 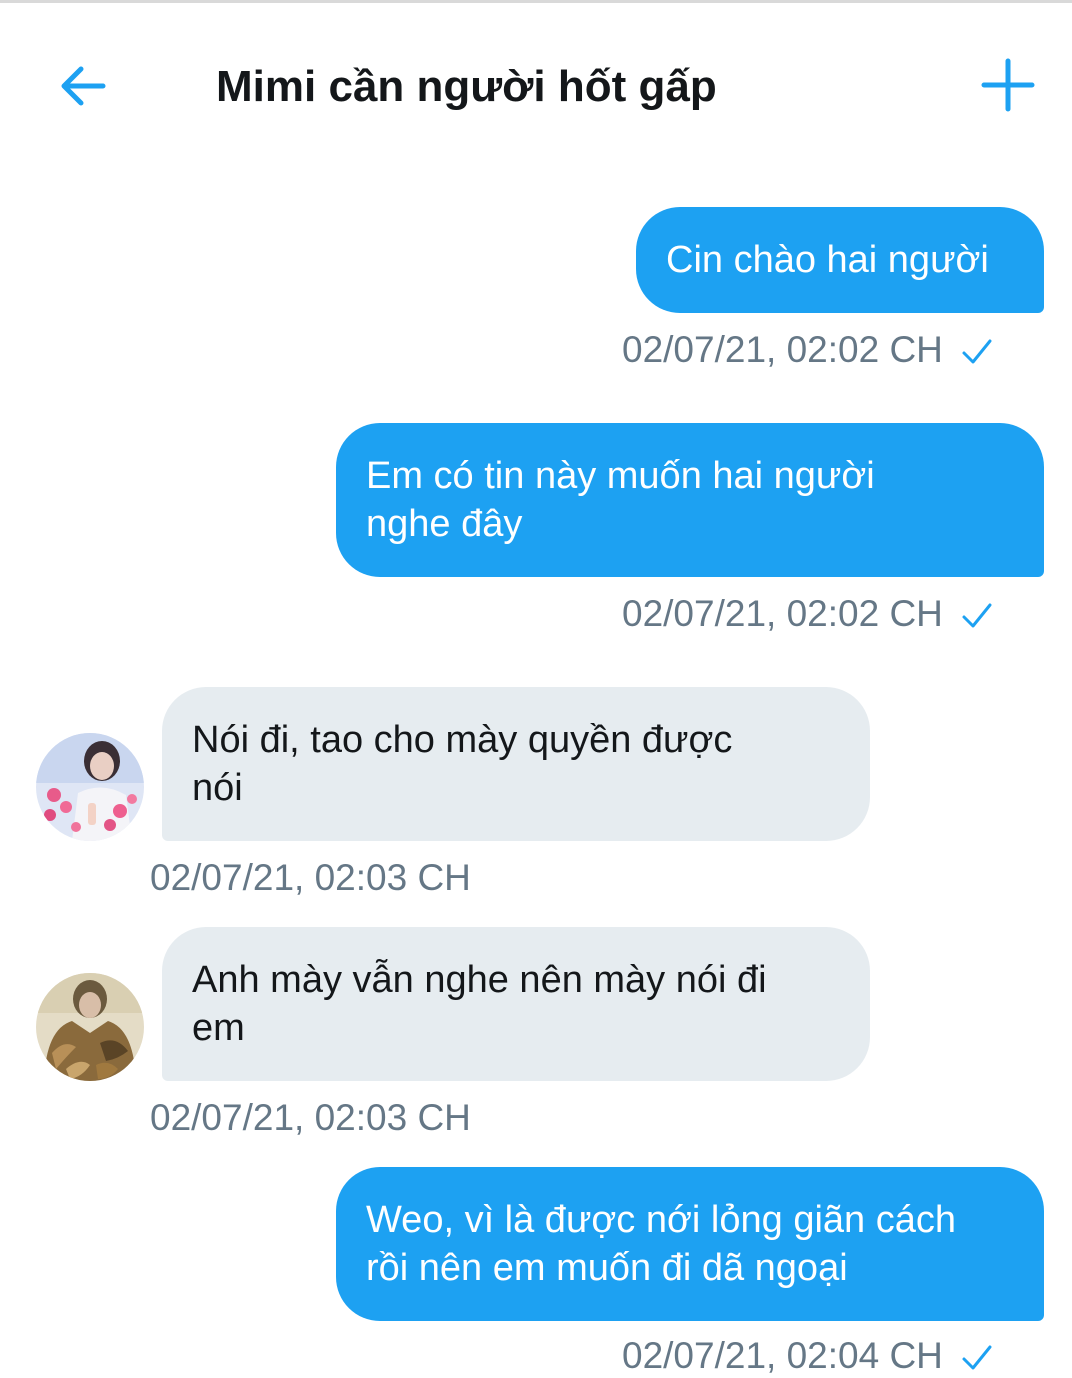 I want to click on conversation-header: Mimi cần người hốt gấp, so click(x=536, y=83).